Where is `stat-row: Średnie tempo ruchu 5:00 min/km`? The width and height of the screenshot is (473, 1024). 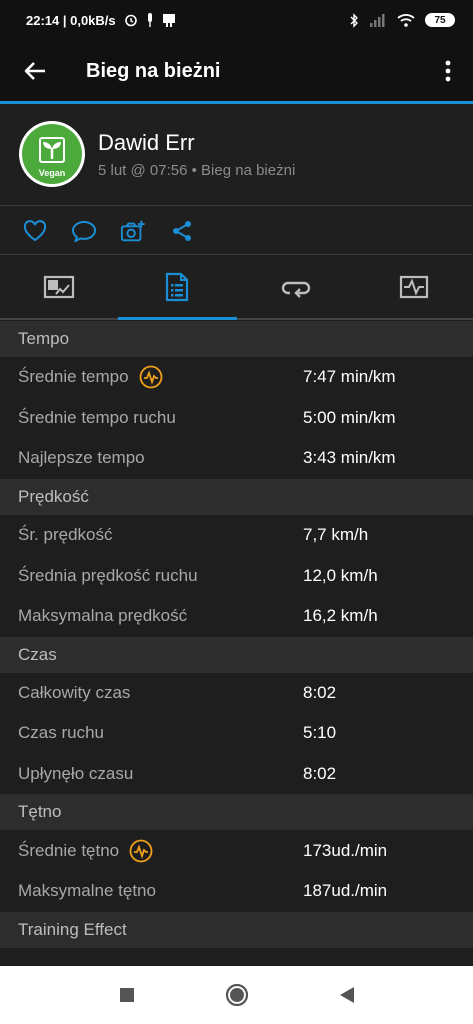
stat-row: Średnie tempo ruchu 5:00 min/km is located at coordinates (236, 418).